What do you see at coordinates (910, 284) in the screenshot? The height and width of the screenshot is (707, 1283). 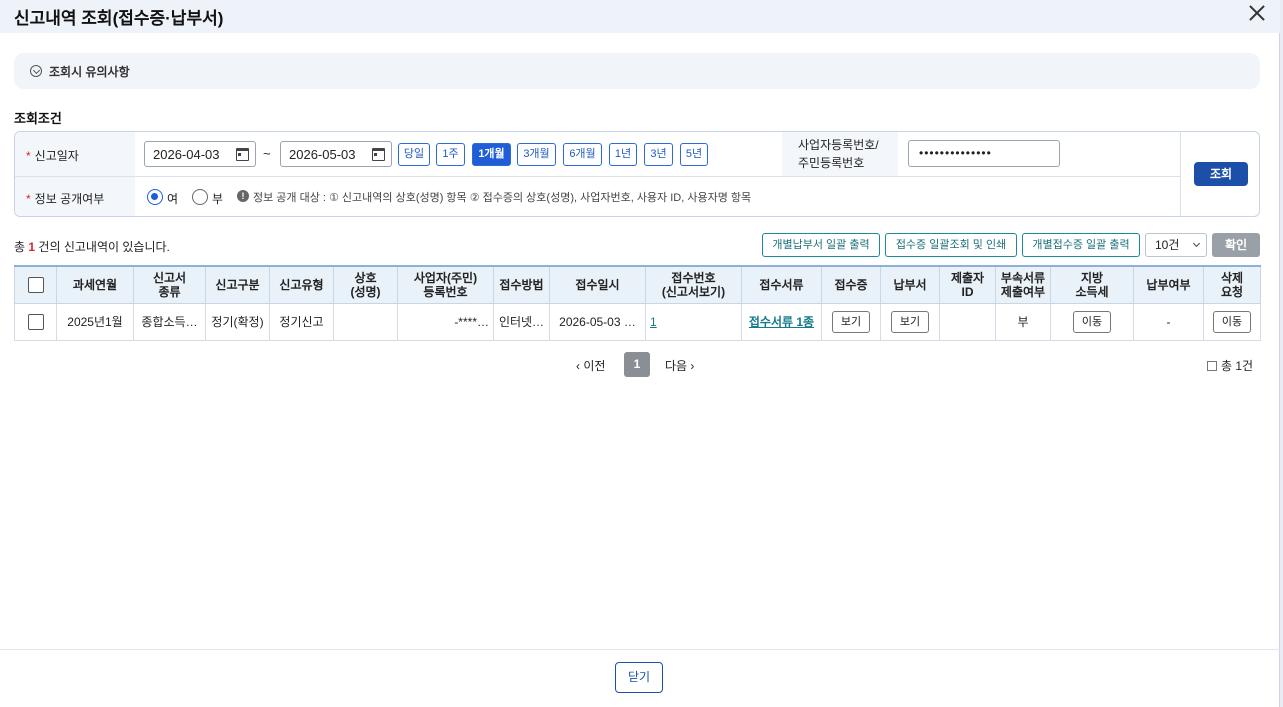 I see `col-header: 납부서` at bounding box center [910, 284].